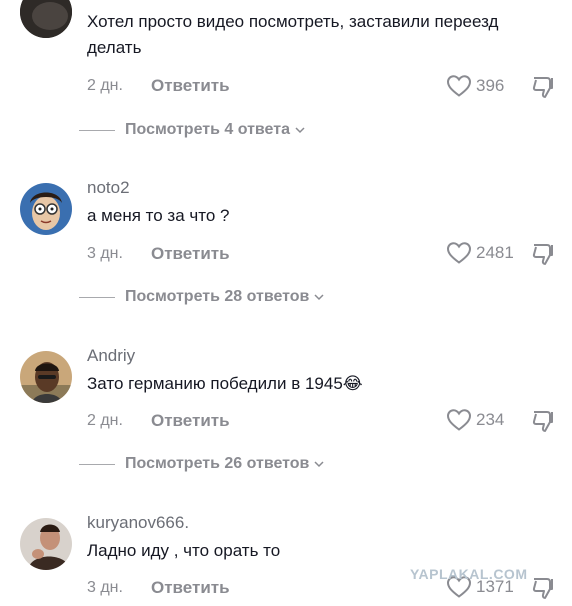  I want to click on comment-username: noto2, so click(108, 188).